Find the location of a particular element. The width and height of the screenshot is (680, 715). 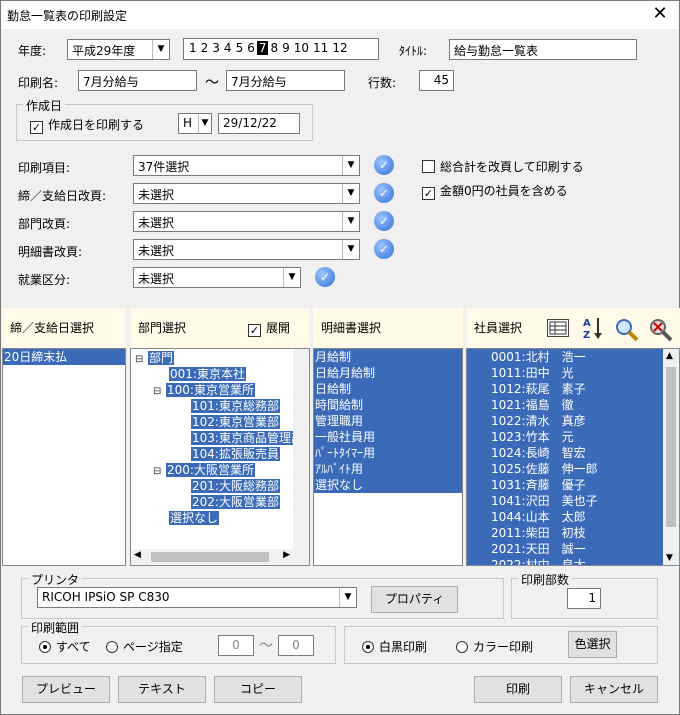

rows-input: 45 is located at coordinates (436, 80).